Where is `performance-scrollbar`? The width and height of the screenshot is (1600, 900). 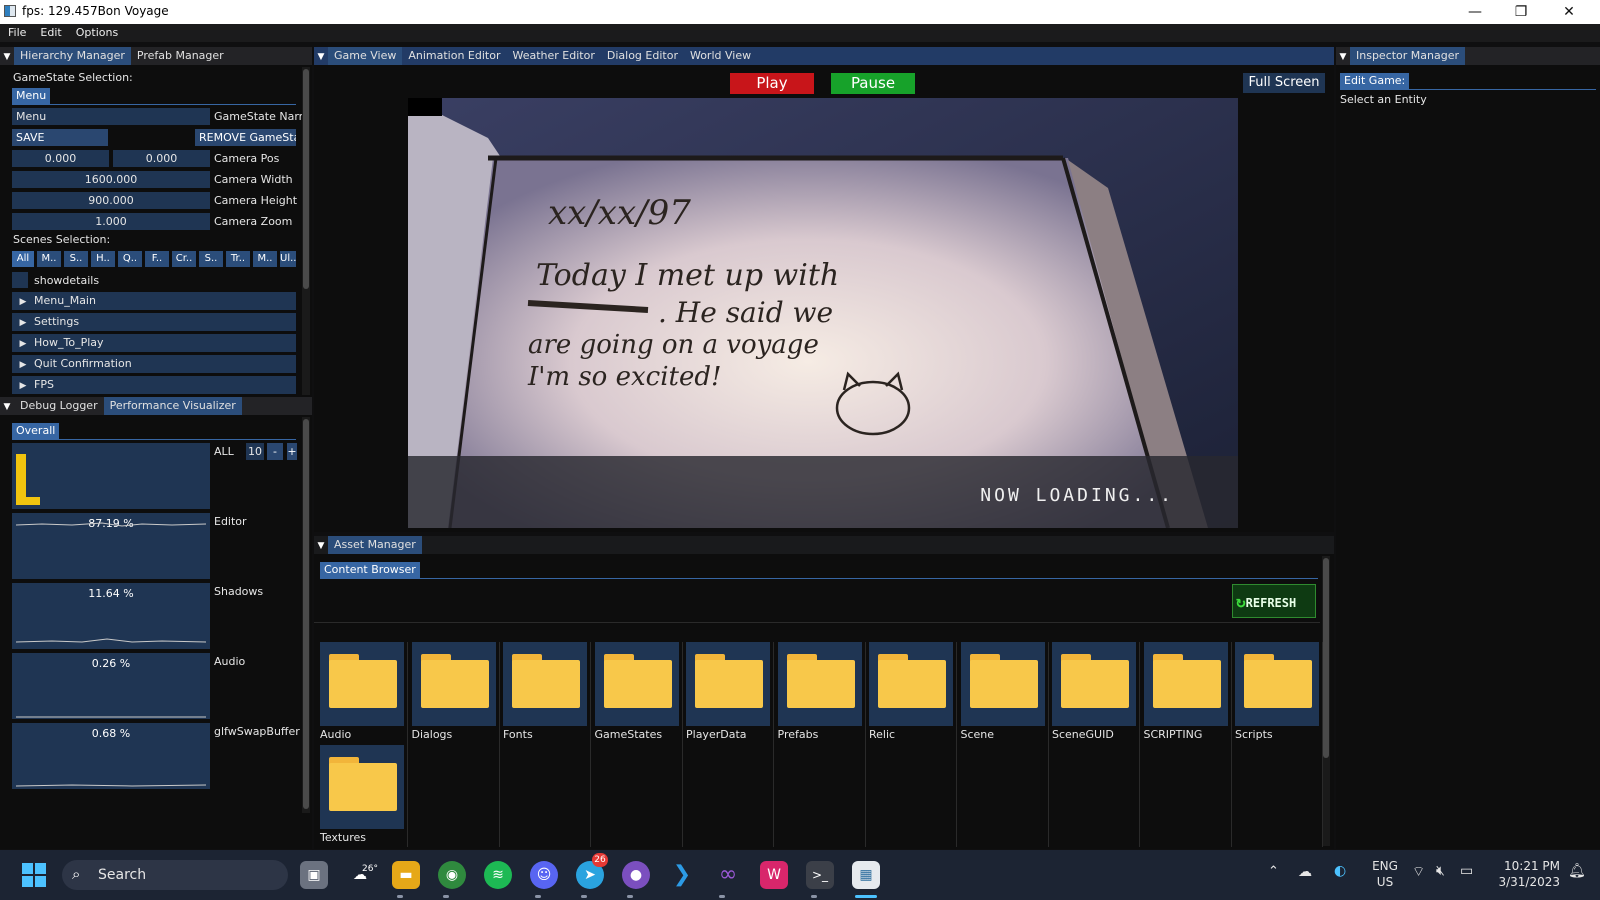 performance-scrollbar is located at coordinates (306, 615).